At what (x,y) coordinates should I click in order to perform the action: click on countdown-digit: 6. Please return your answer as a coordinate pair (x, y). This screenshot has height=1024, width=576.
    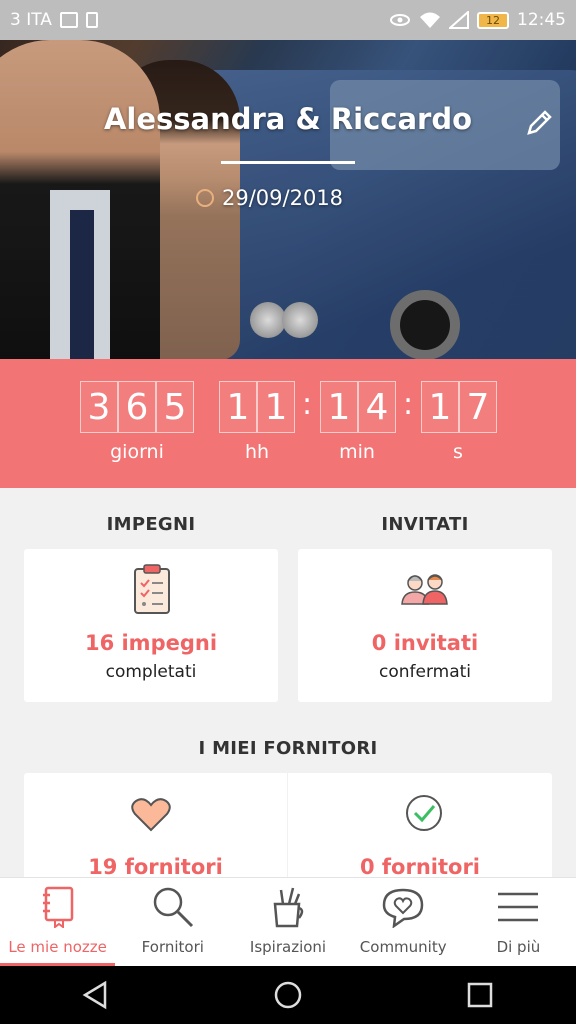
    Looking at the image, I should click on (137, 407).